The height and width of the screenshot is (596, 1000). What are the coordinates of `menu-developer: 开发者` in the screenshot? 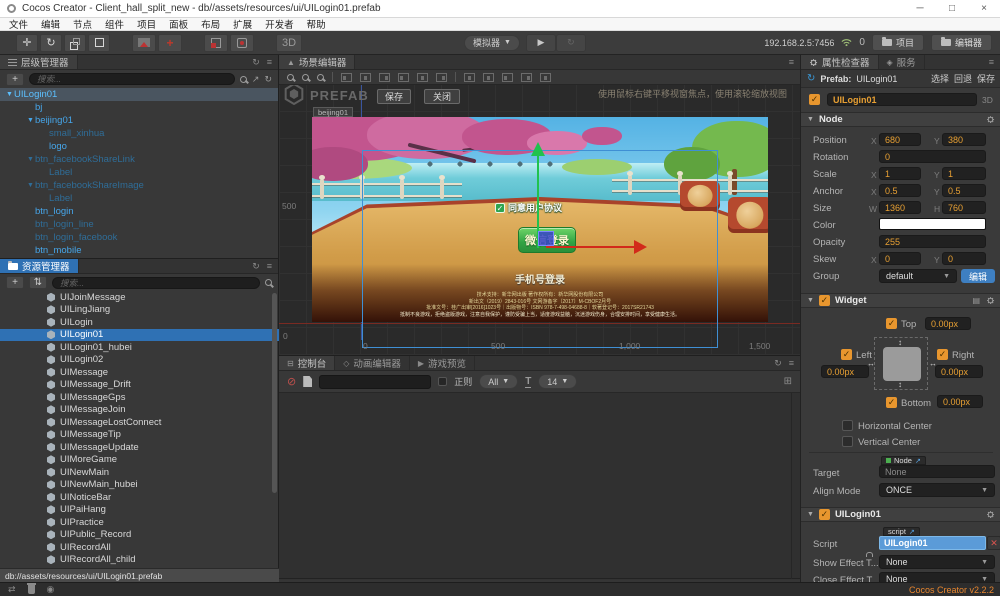 It's located at (279, 24).